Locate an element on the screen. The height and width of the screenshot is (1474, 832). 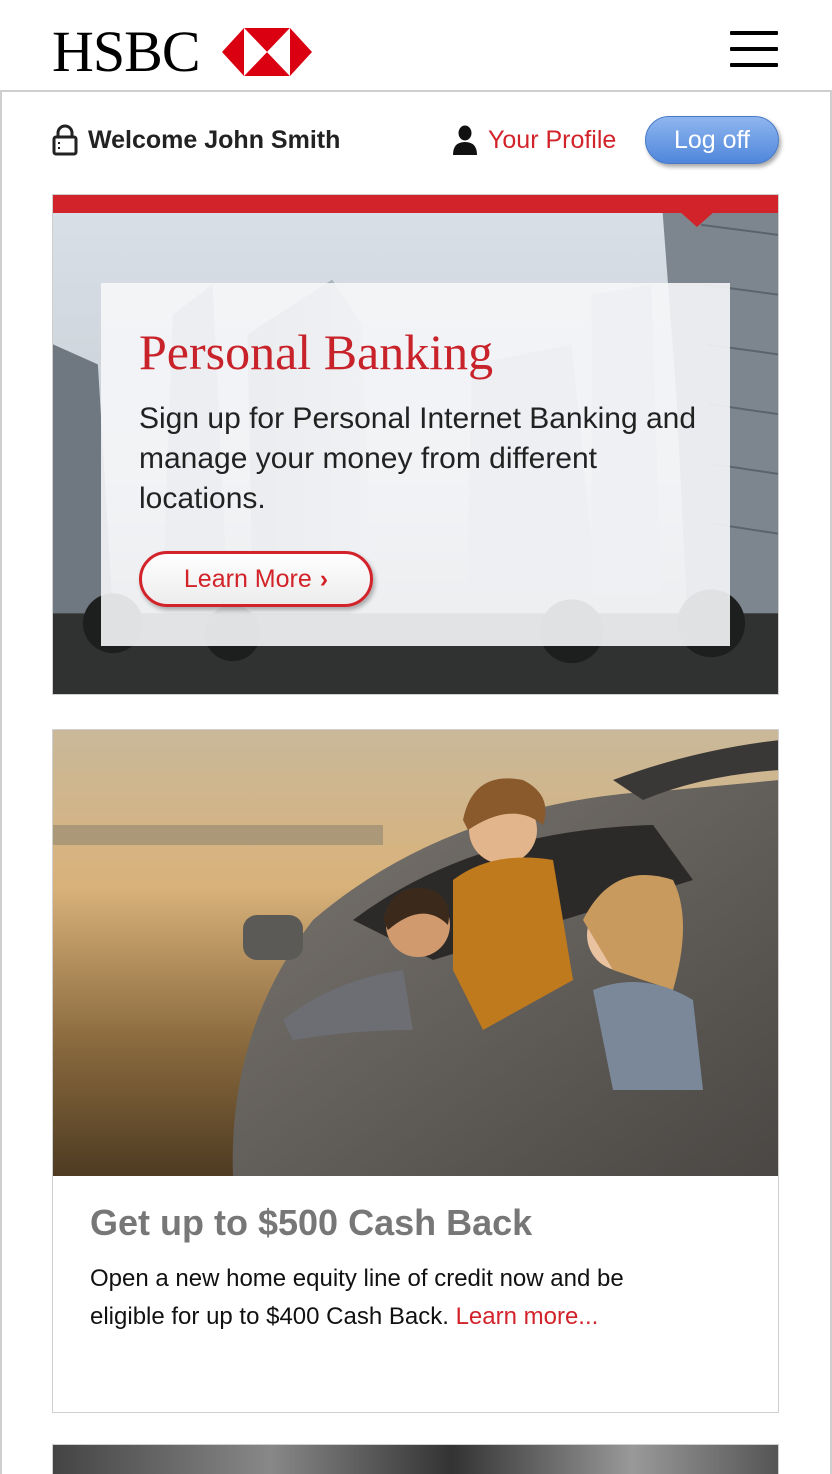
hsbc-logo-text: HSBC is located at coordinates (126, 52).